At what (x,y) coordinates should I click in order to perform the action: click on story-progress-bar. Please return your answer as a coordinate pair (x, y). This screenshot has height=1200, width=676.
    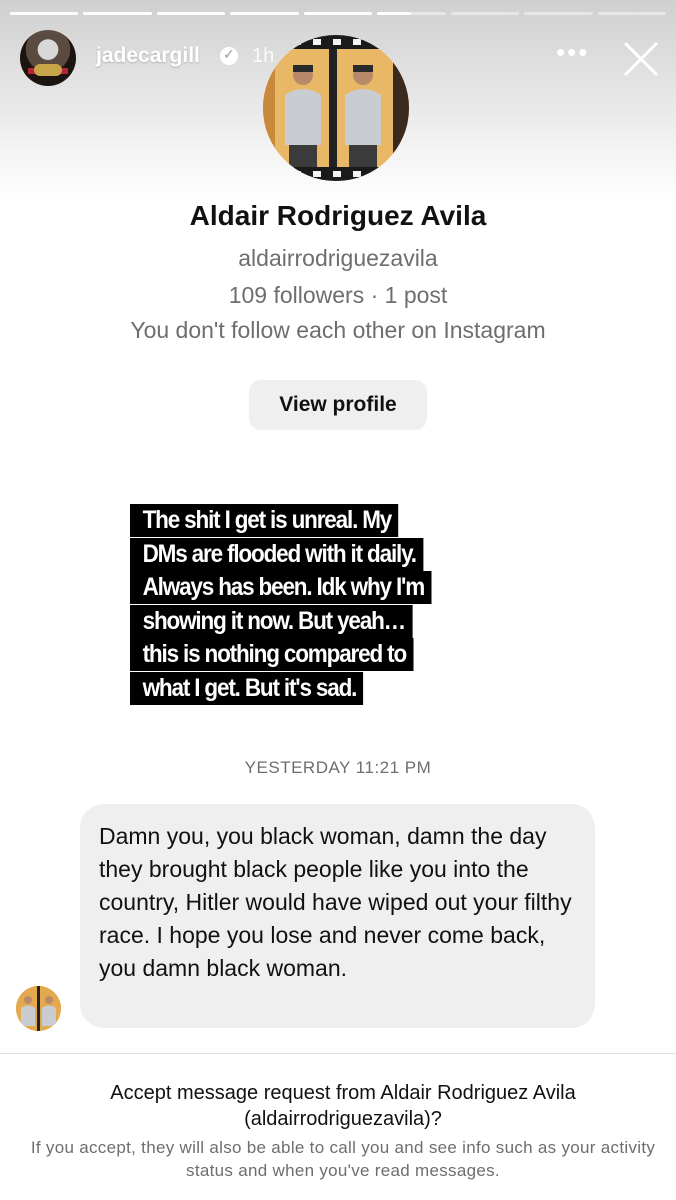
    Looking at the image, I should click on (338, 14).